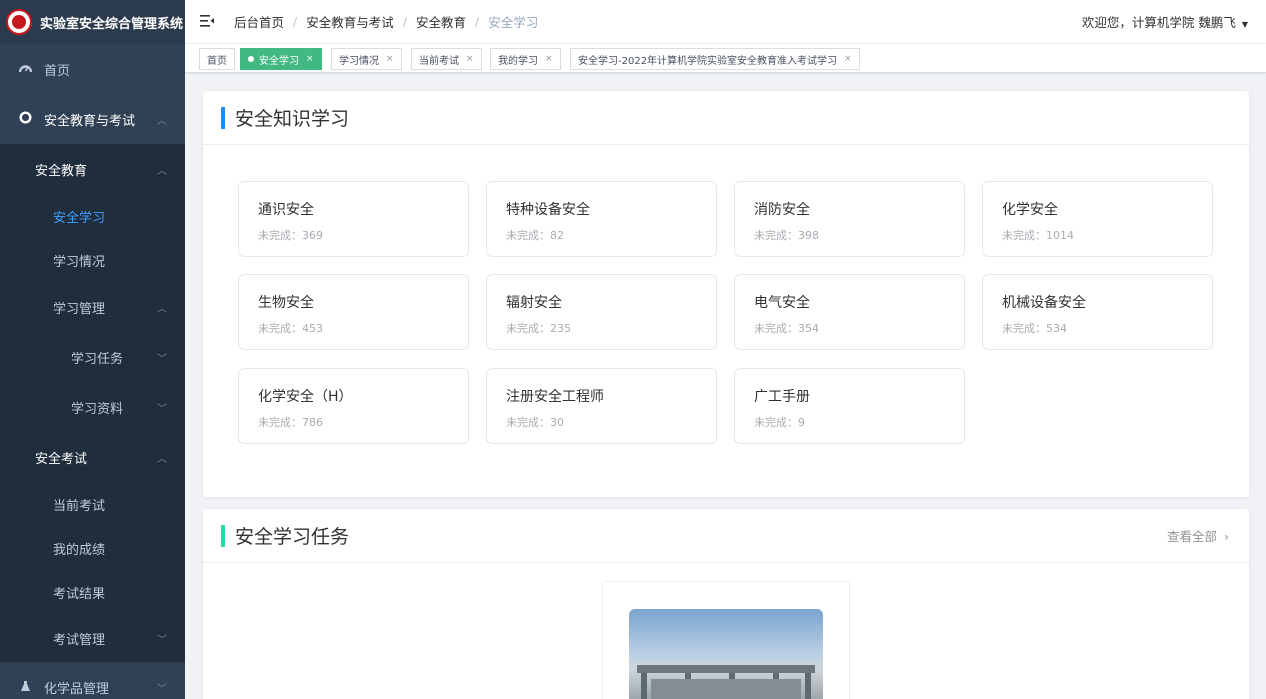  What do you see at coordinates (286, 303) in the screenshot?
I see `category-name: 生物安全` at bounding box center [286, 303].